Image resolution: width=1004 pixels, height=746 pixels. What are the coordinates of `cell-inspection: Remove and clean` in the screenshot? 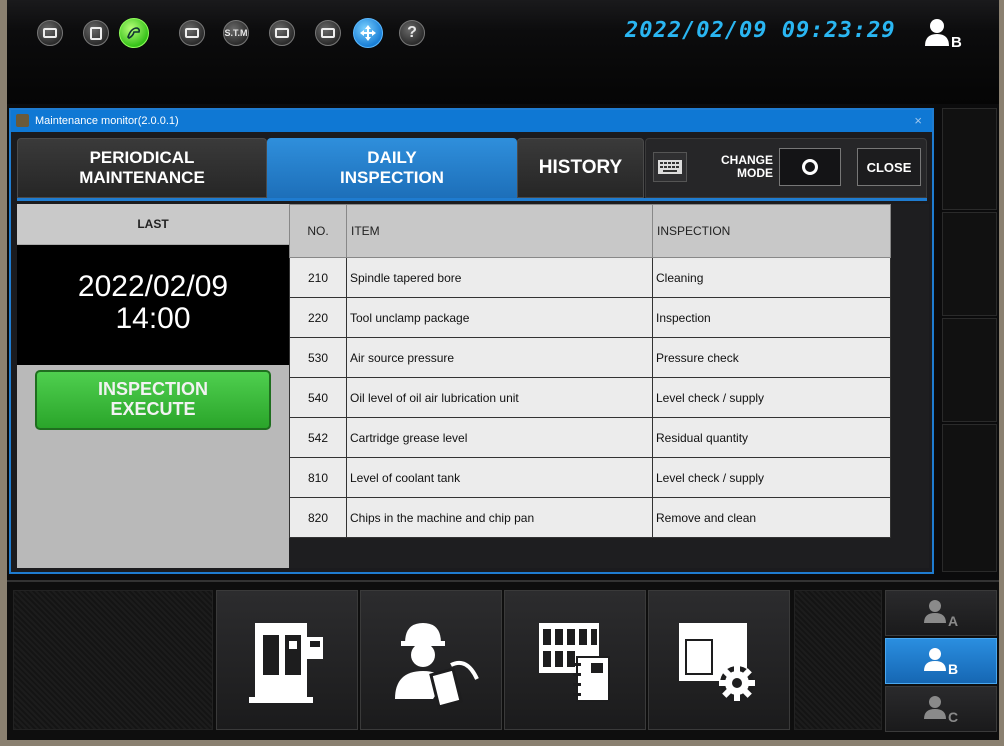 It's located at (771, 517).